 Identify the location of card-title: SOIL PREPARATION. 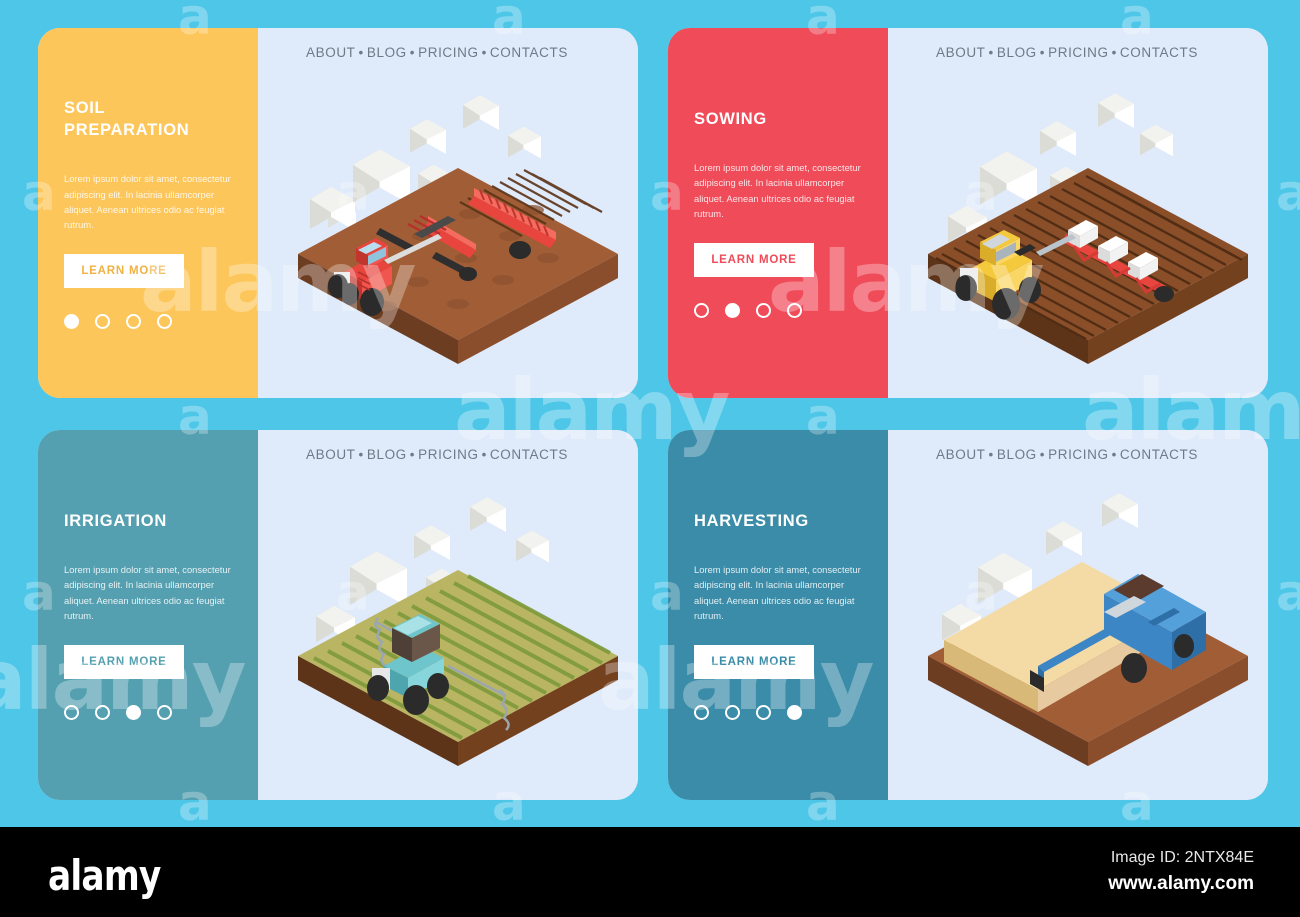
(127, 119).